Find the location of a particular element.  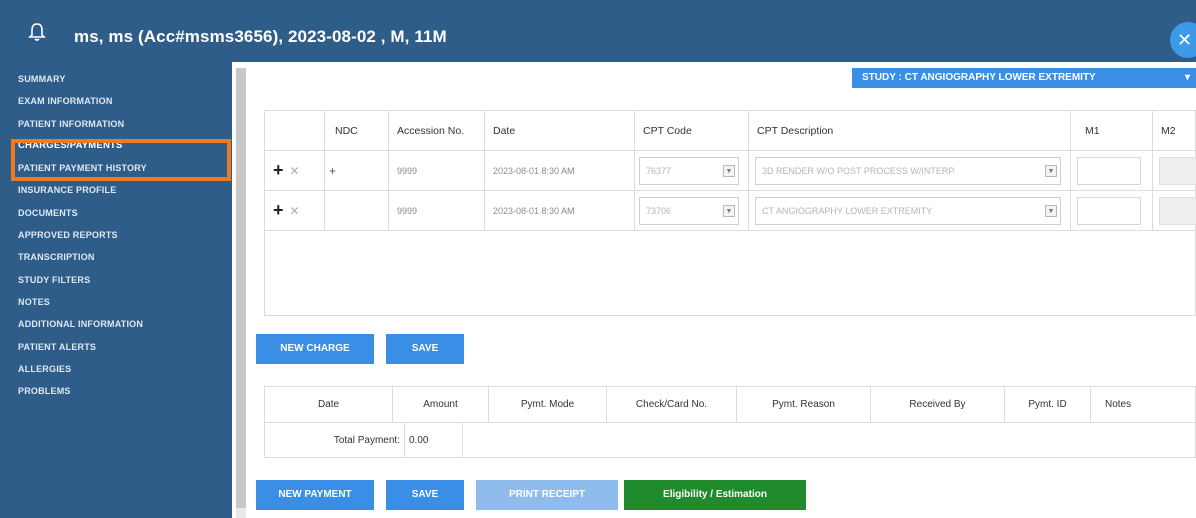

save-payment-button: SAVE is located at coordinates (425, 495).